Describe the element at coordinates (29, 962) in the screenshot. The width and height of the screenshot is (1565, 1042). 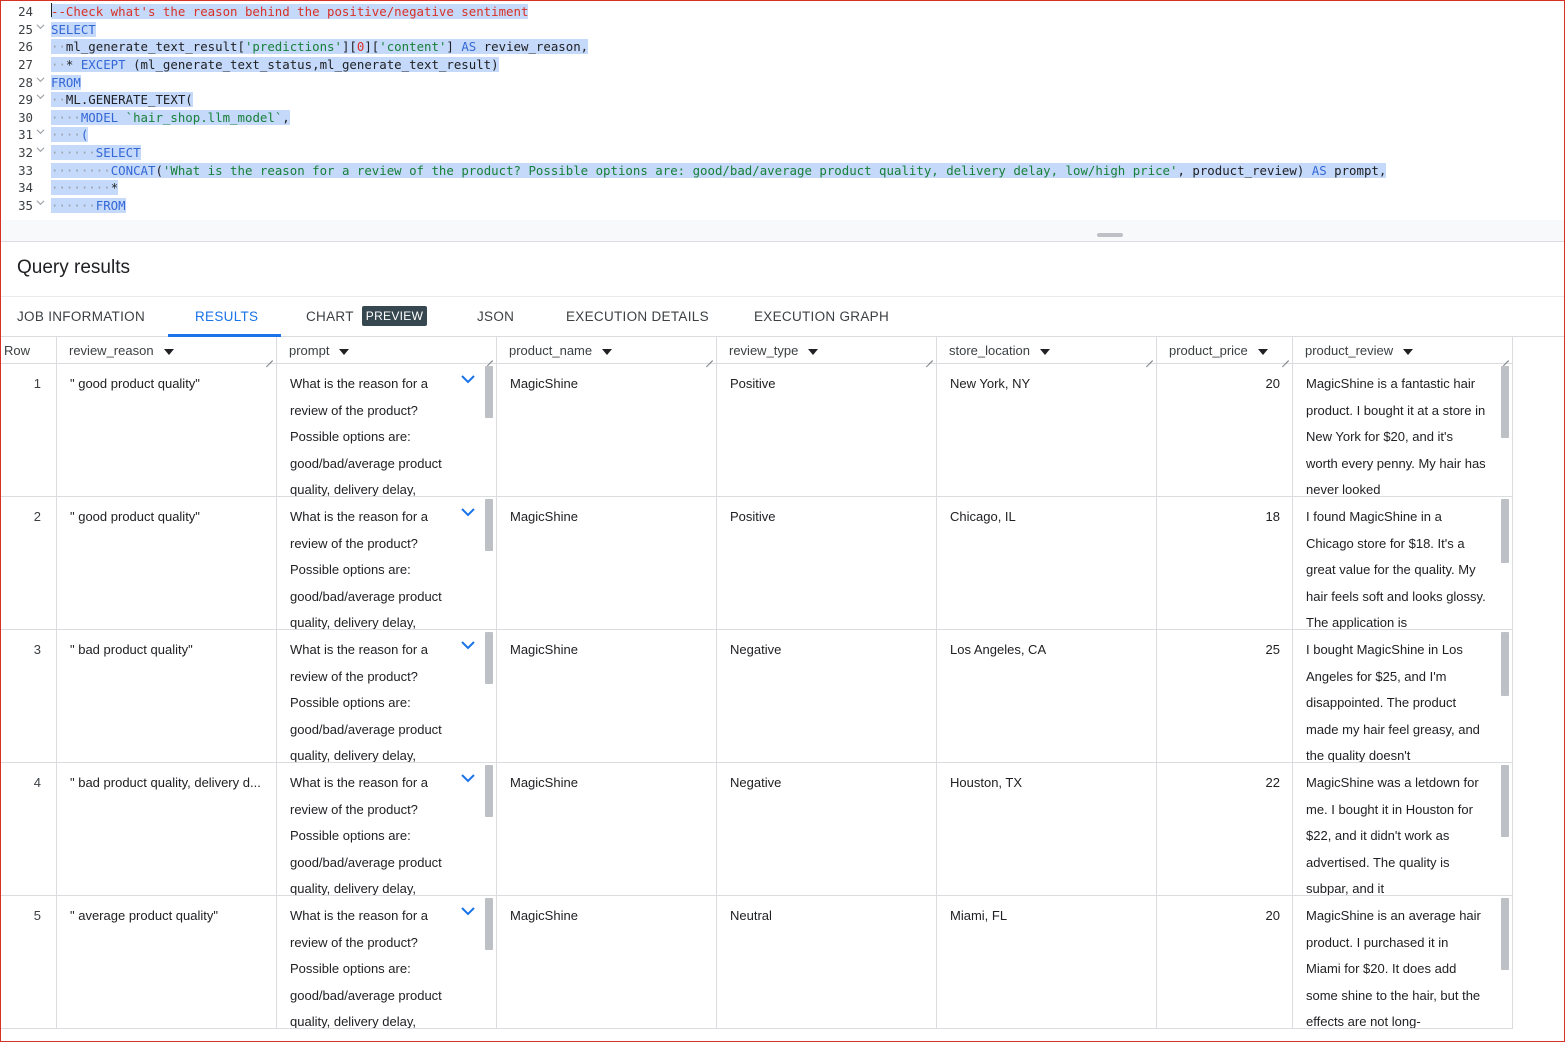
I see `cell-row: 5` at that location.